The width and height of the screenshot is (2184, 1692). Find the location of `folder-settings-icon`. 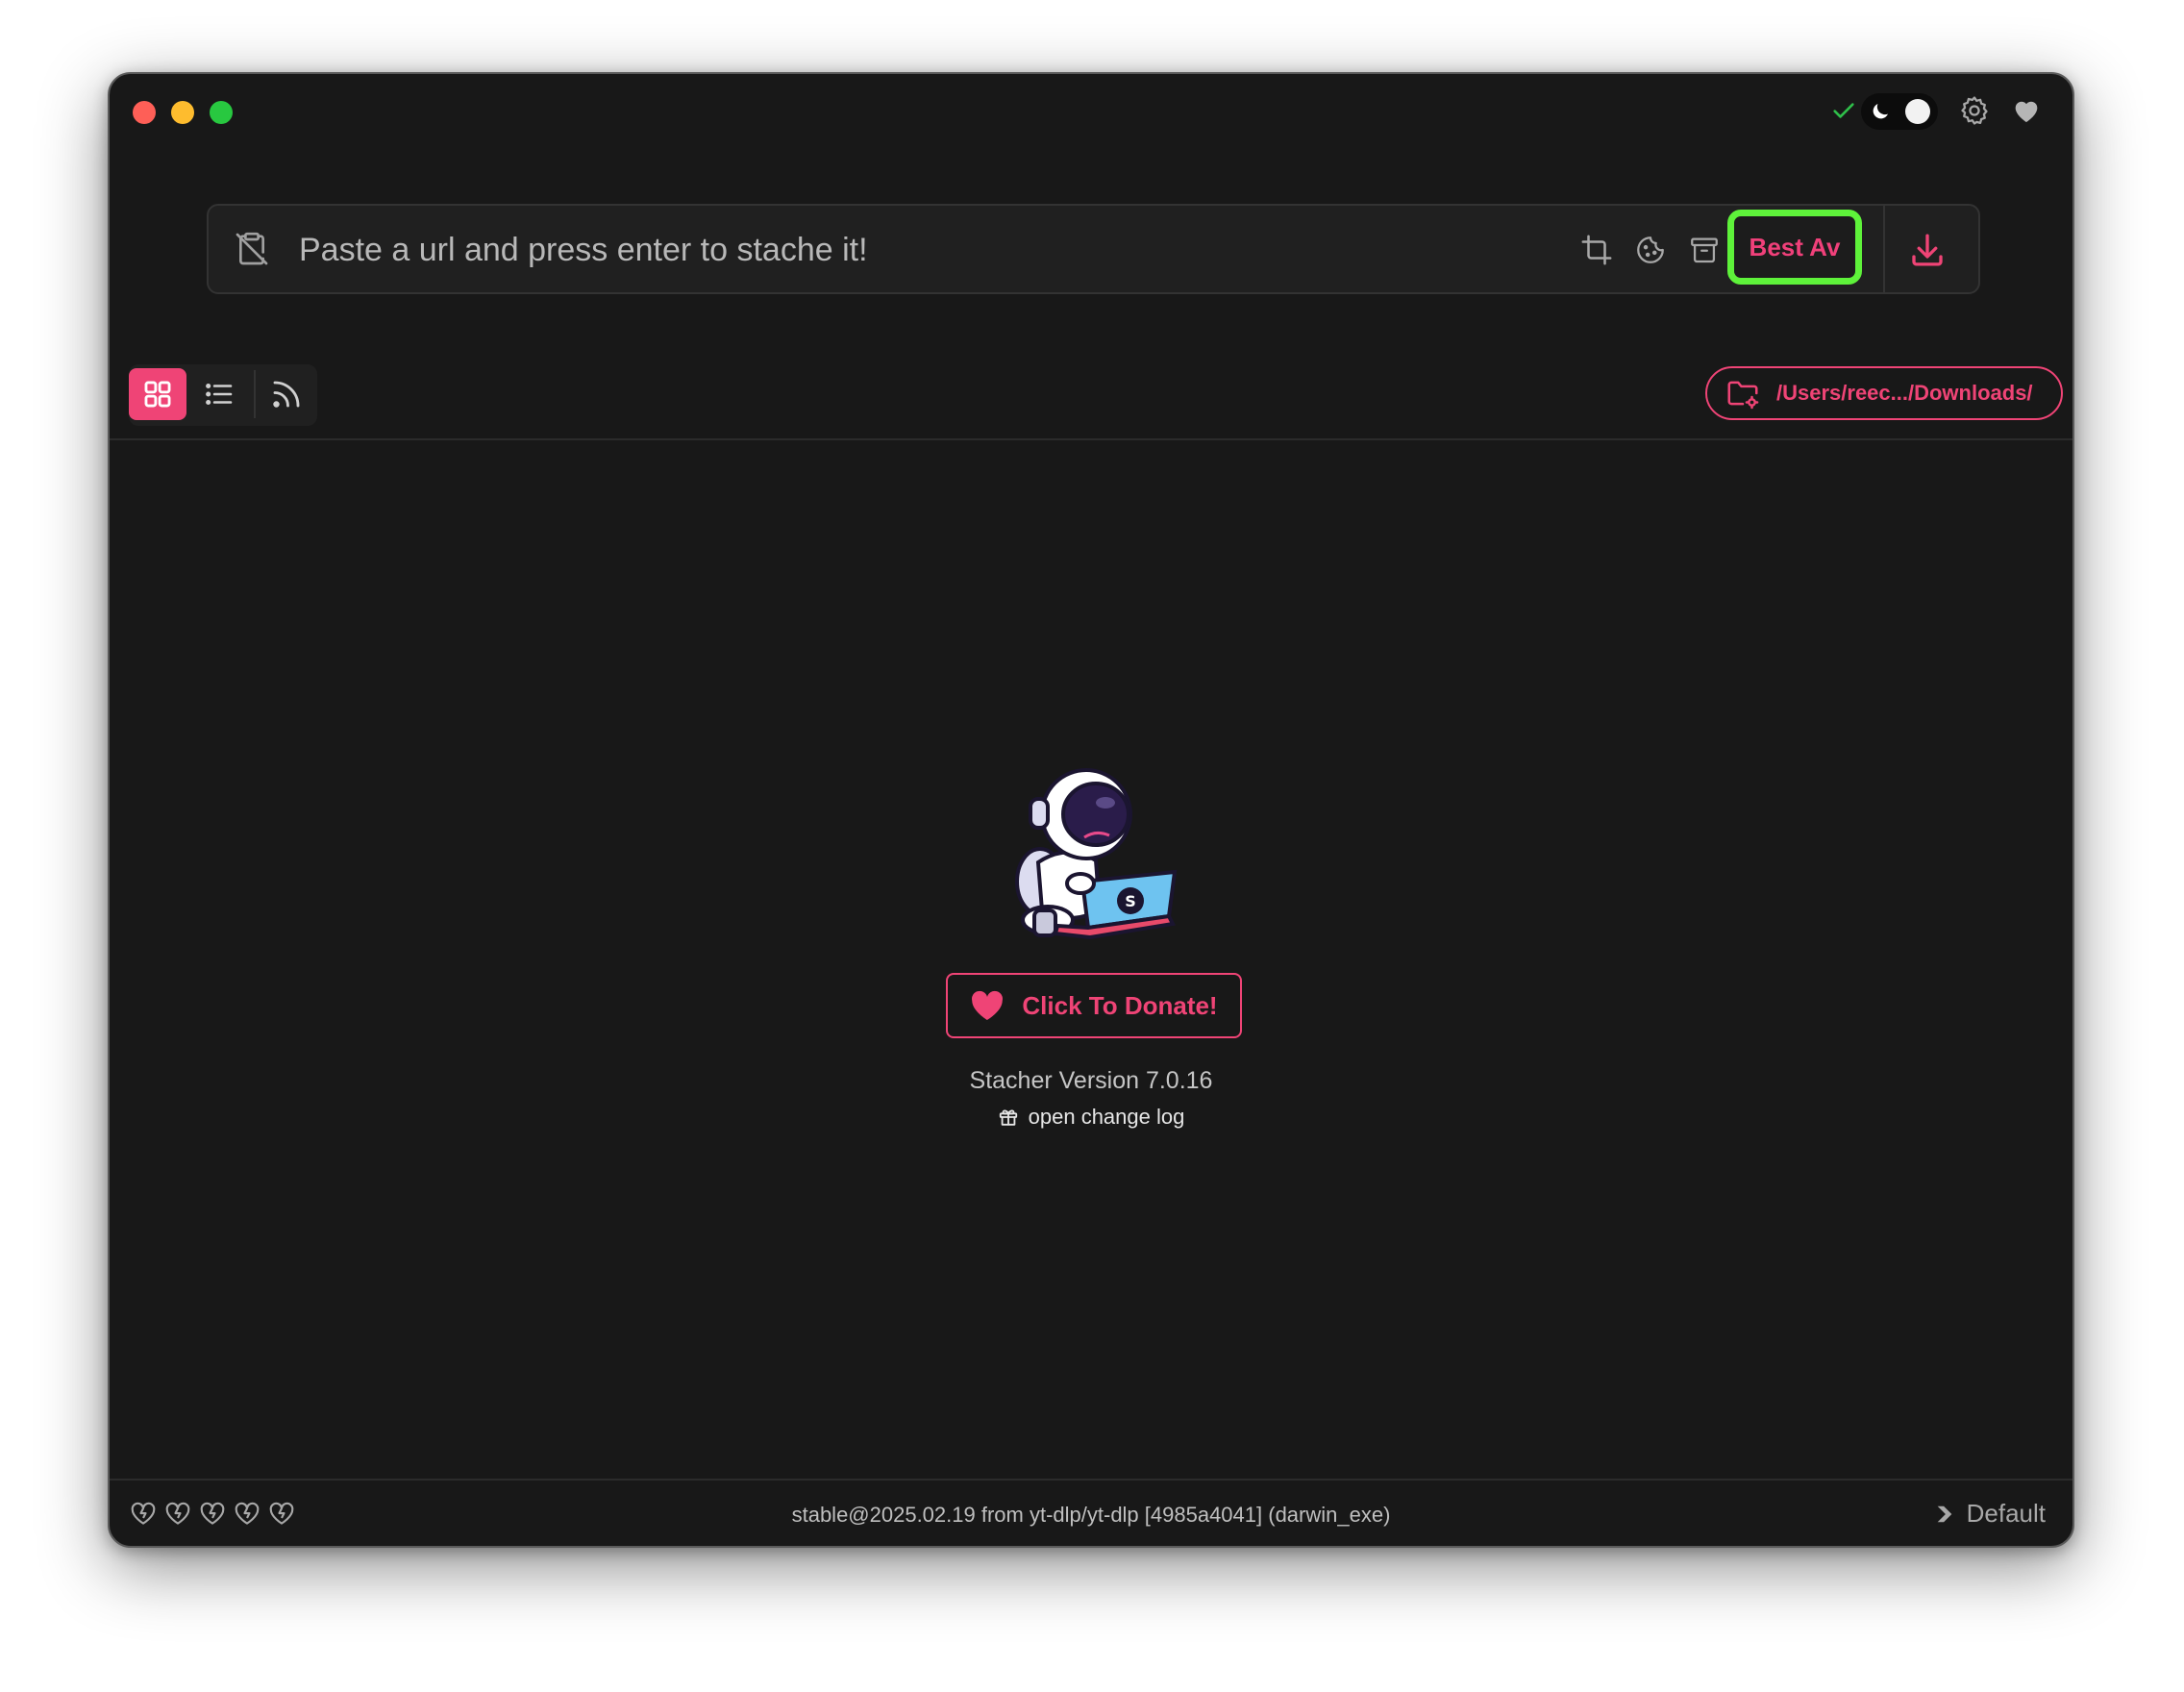

folder-settings-icon is located at coordinates (1743, 393).